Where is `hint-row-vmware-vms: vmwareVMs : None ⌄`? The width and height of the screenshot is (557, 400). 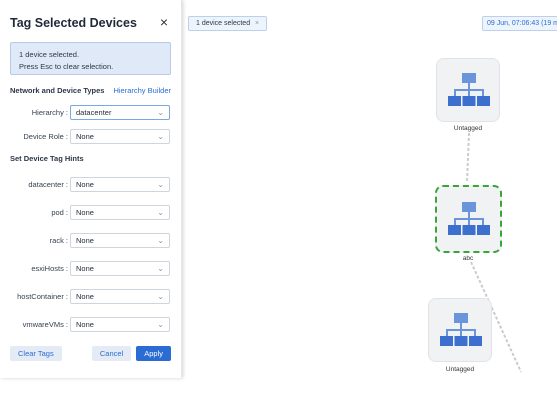
hint-row-vmware-vms: vmwareVMs : None ⌄ is located at coordinates (90, 324).